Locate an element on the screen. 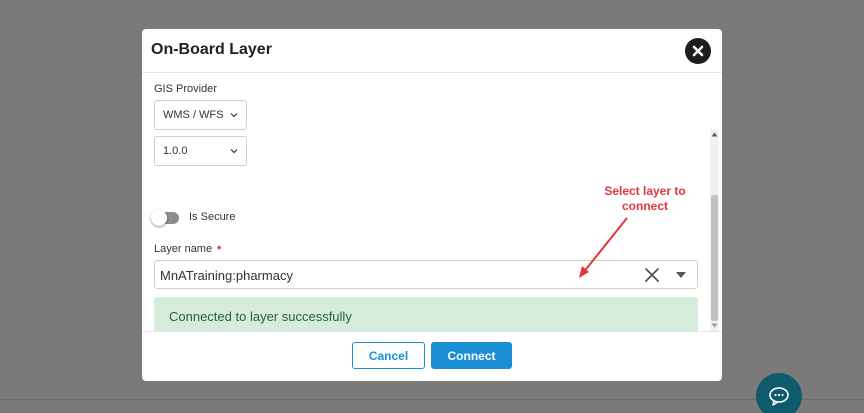 The image size is (864, 413). page-divider is located at coordinates (432, 399).